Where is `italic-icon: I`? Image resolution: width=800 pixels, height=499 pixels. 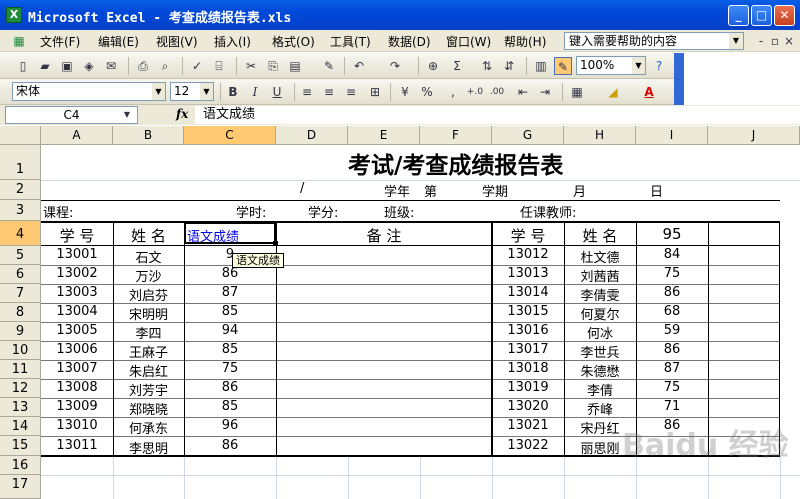
italic-icon: I is located at coordinates (255, 92).